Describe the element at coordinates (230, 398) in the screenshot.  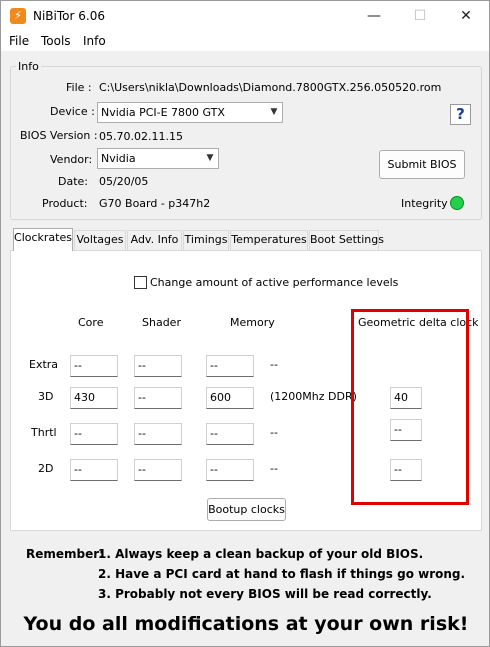
I see `3d-memory-input: 600` at that location.